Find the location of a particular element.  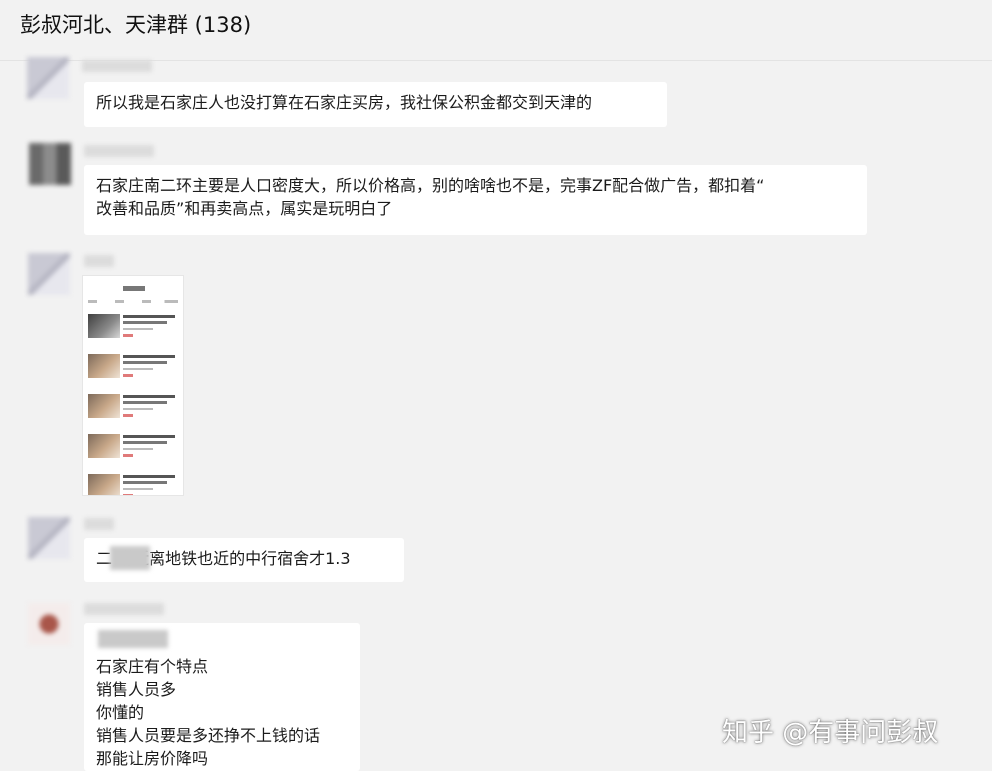

quoted-reply-blur is located at coordinates (133, 639).